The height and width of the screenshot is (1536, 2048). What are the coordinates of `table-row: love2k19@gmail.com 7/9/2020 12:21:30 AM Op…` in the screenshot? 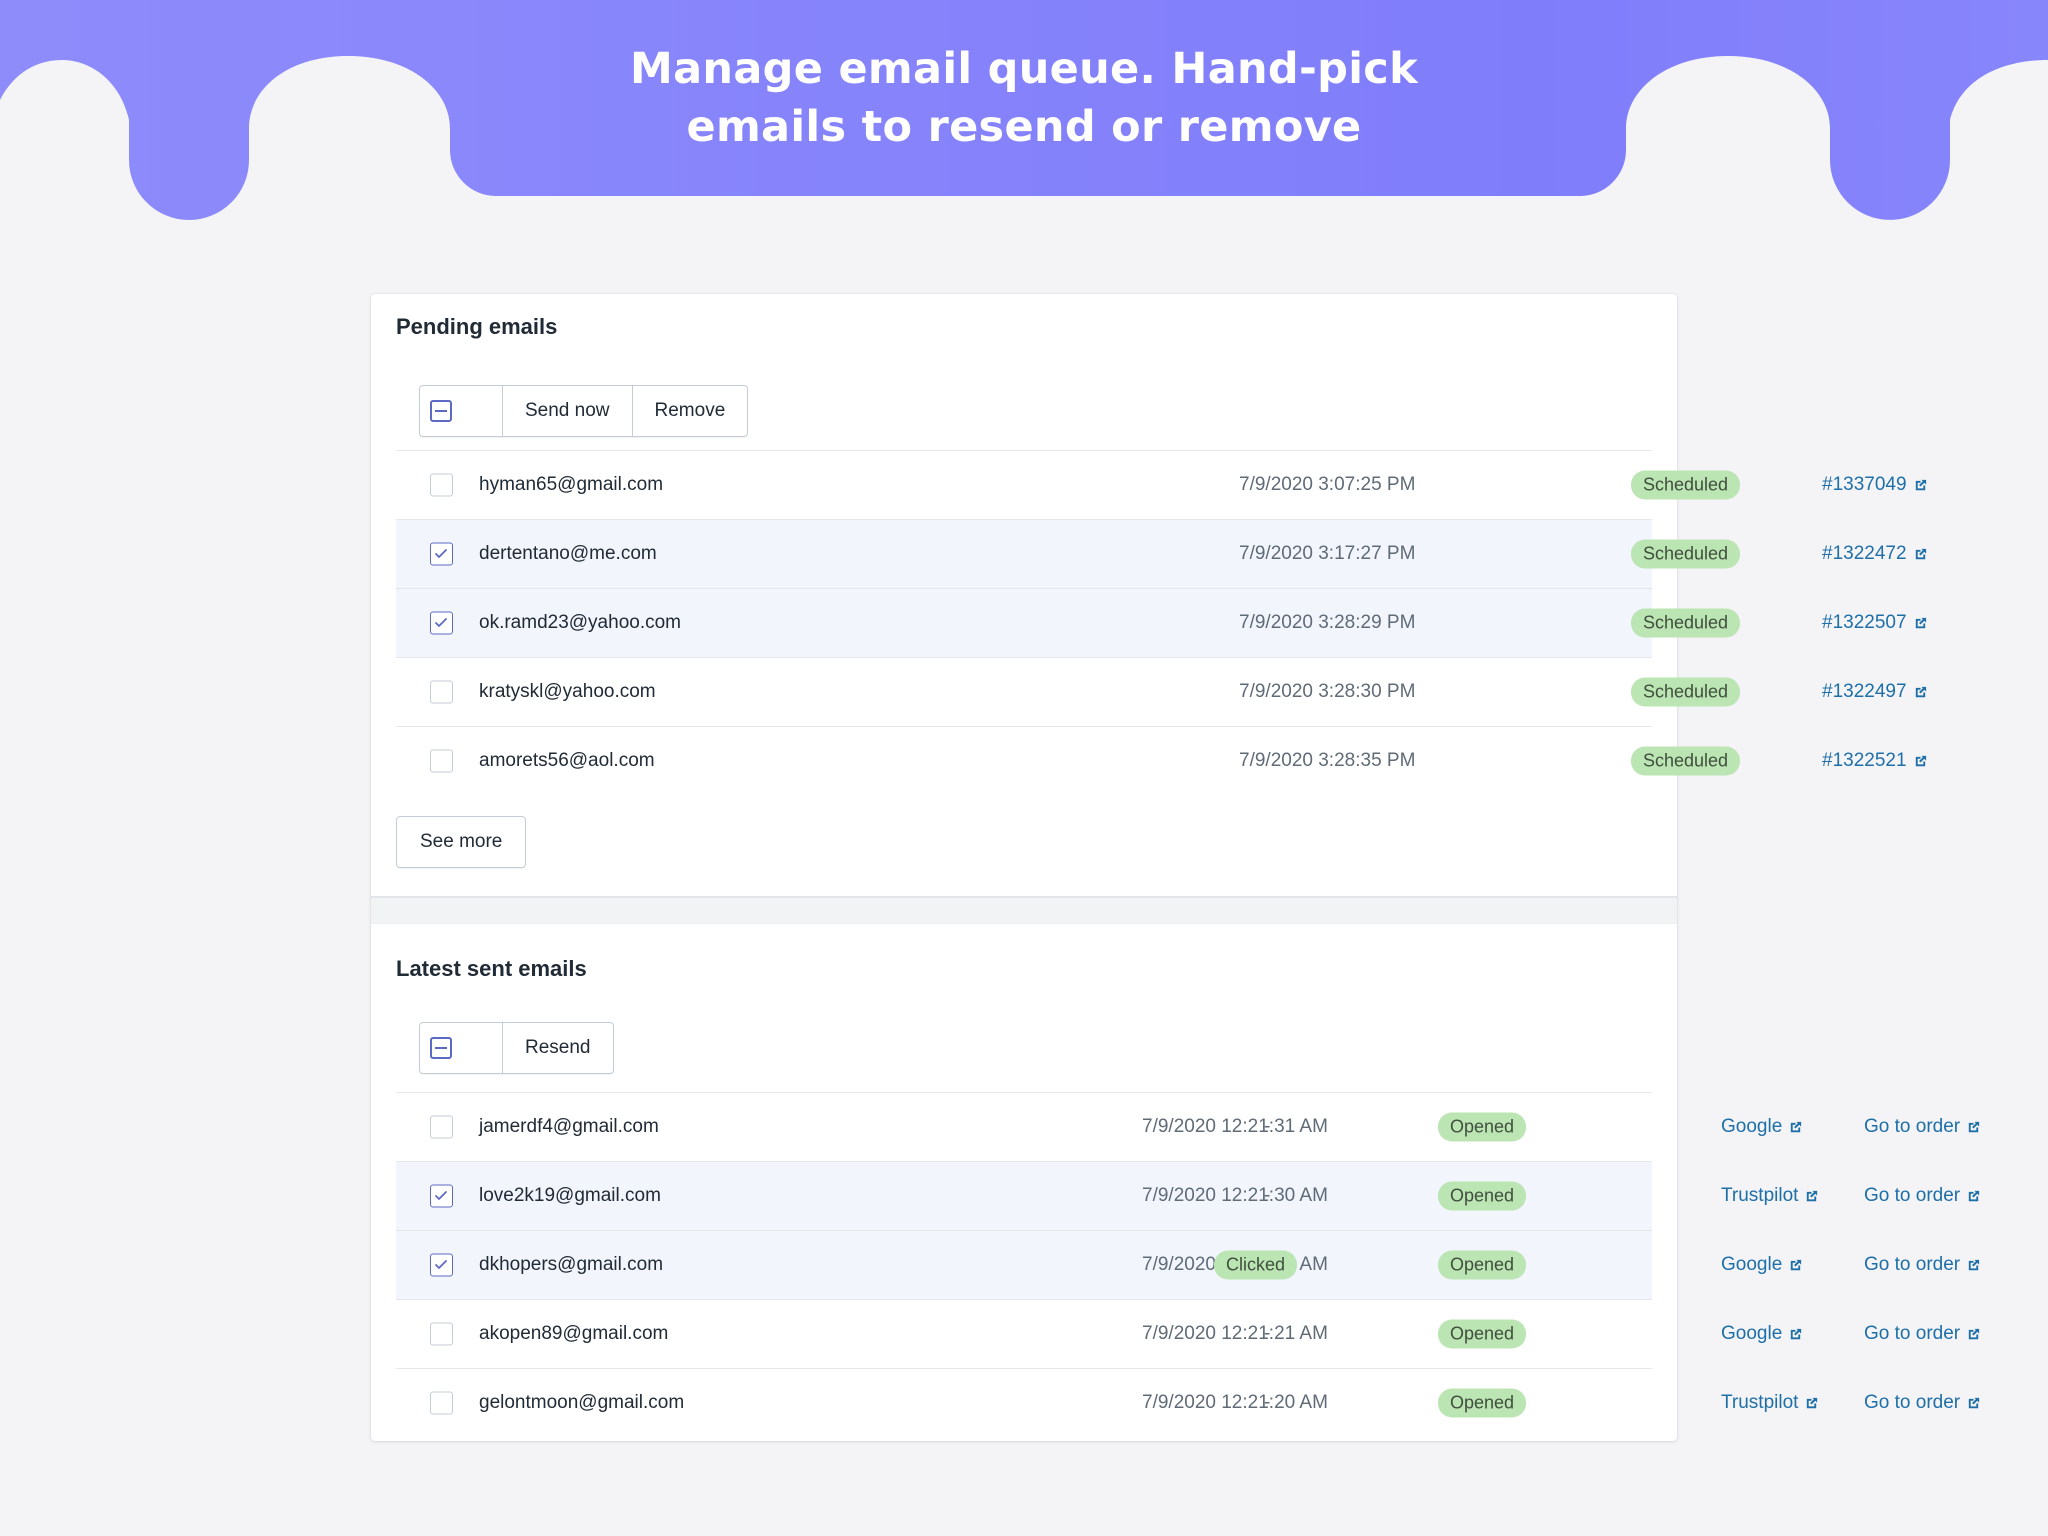 It's located at (1188, 1195).